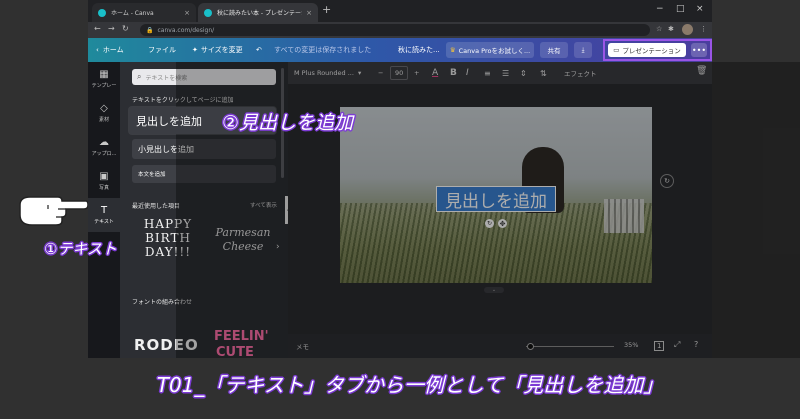  Describe the element at coordinates (258, 12) in the screenshot. I see `tab-presentation: 秋に読みたい本 - プレゼンテーション ×` at that location.